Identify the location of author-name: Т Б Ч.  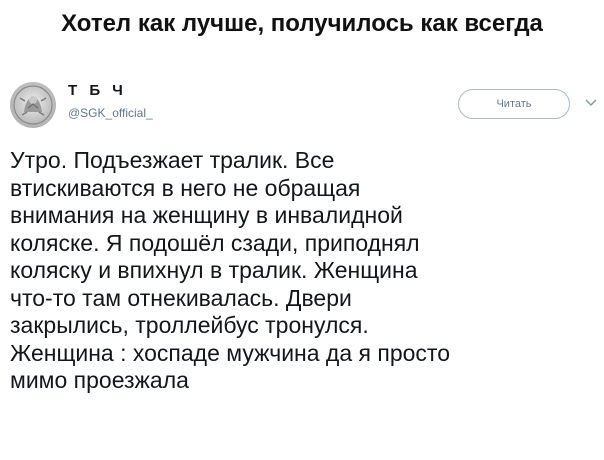
(97, 90).